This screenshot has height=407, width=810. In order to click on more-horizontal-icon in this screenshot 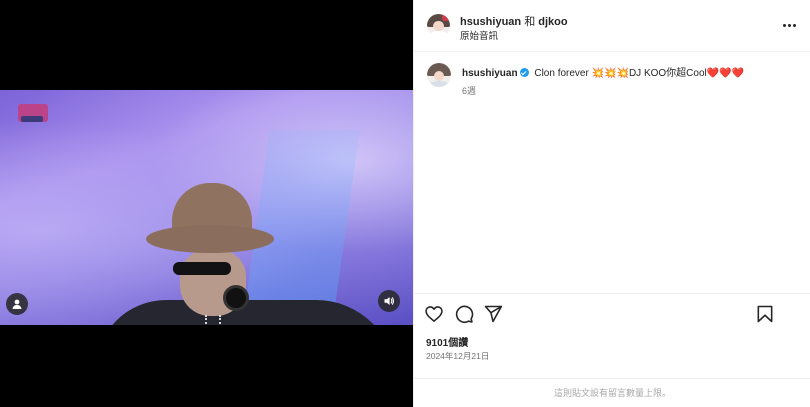, I will do `click(784, 25)`.